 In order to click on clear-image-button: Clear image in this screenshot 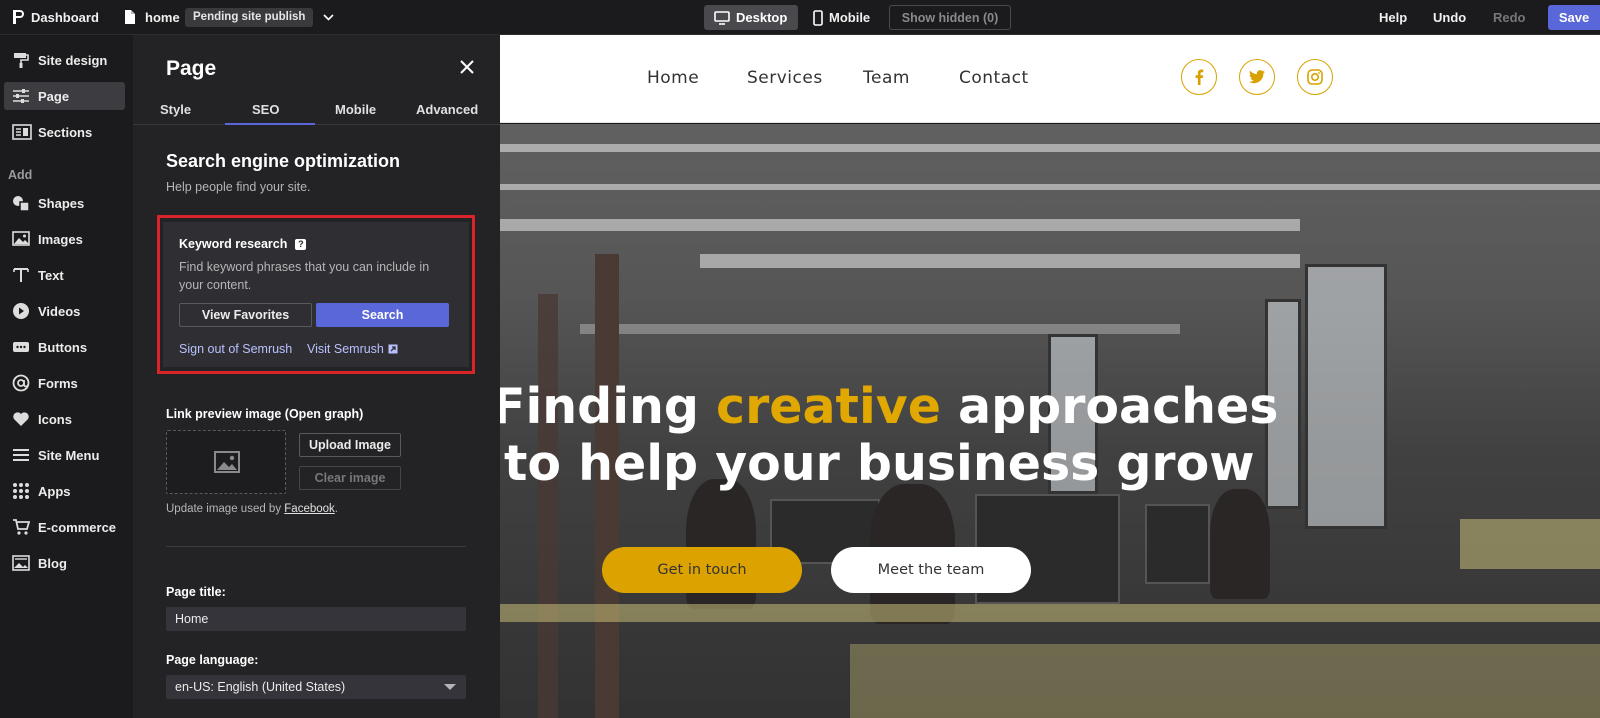, I will do `click(350, 478)`.